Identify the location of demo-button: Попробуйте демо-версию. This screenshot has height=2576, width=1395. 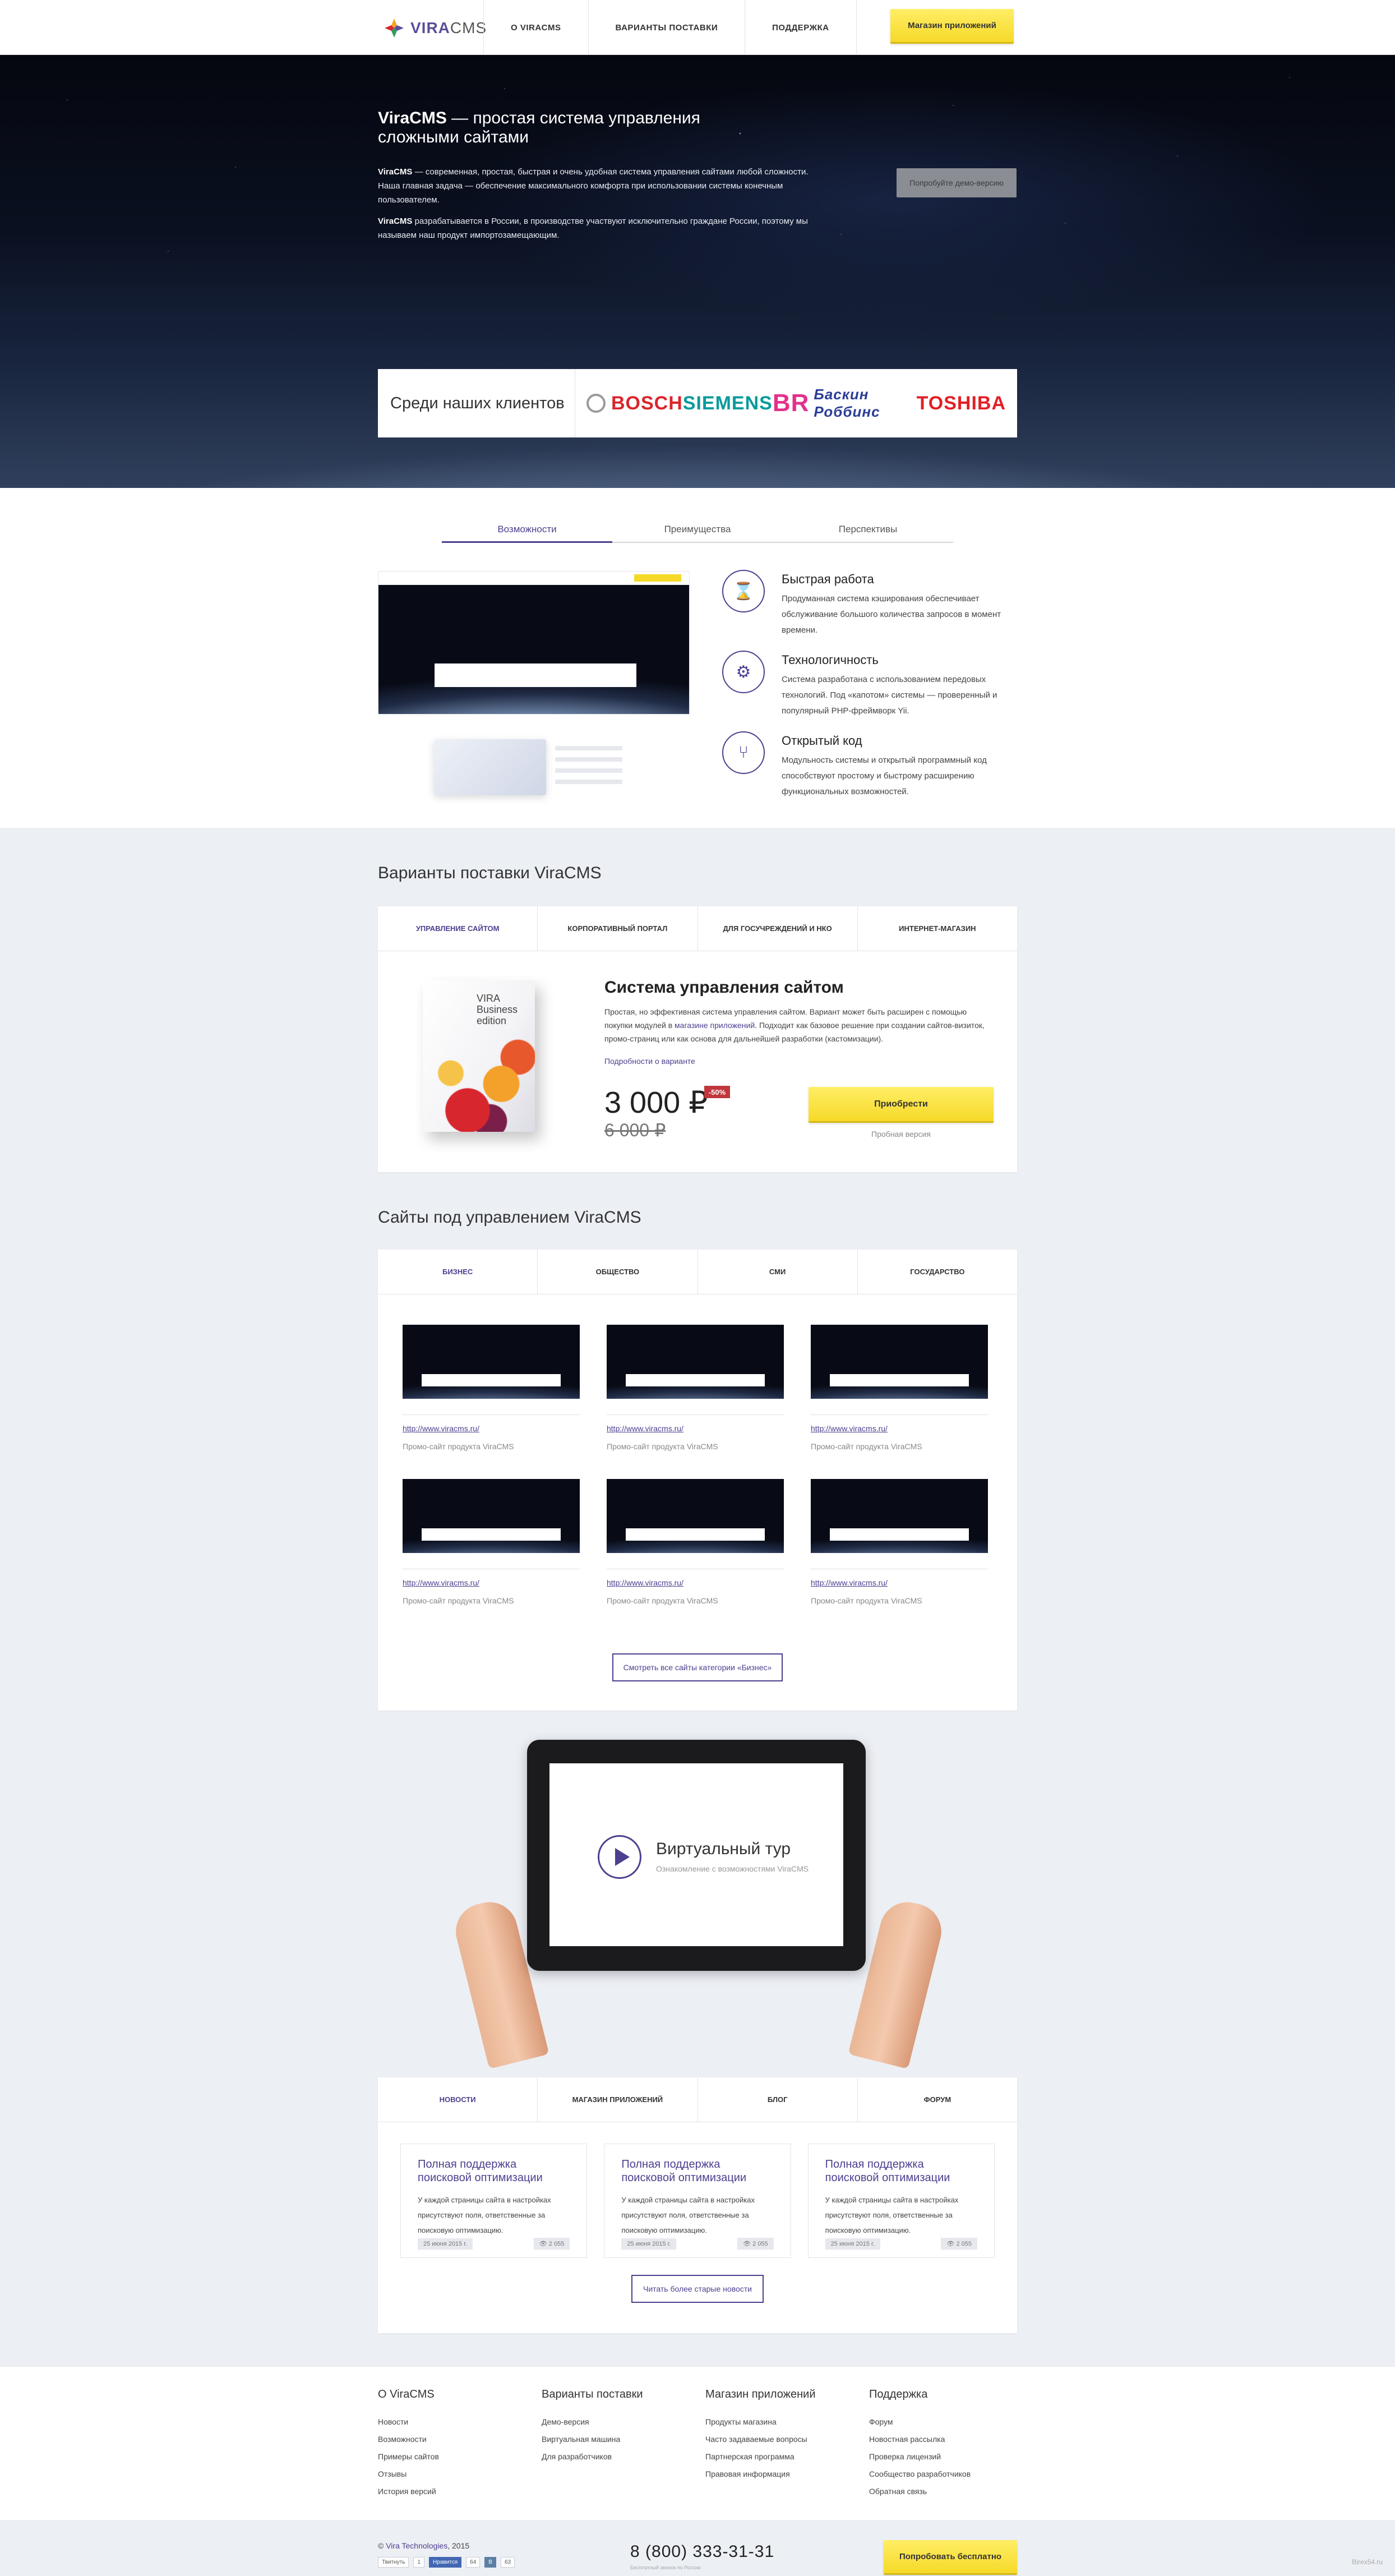
(957, 182).